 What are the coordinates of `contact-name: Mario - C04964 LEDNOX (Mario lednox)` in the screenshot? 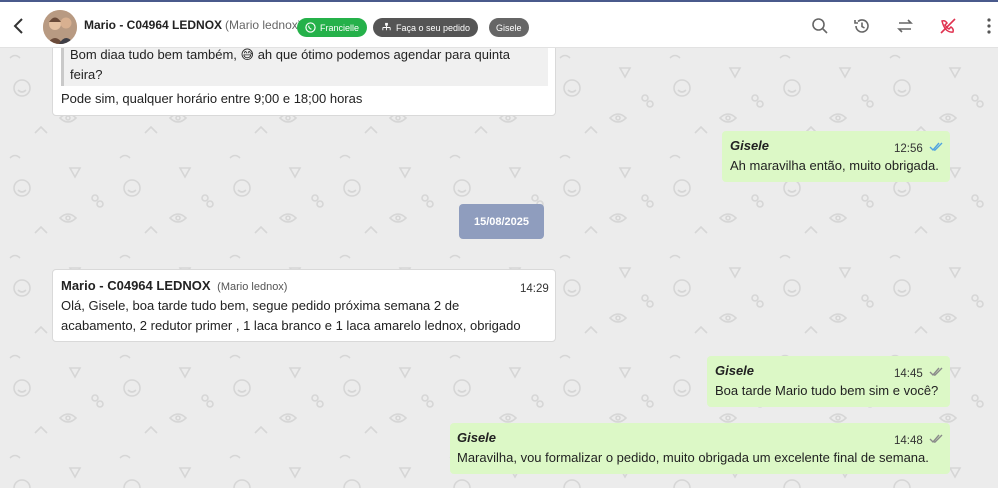 It's located at (193, 25).